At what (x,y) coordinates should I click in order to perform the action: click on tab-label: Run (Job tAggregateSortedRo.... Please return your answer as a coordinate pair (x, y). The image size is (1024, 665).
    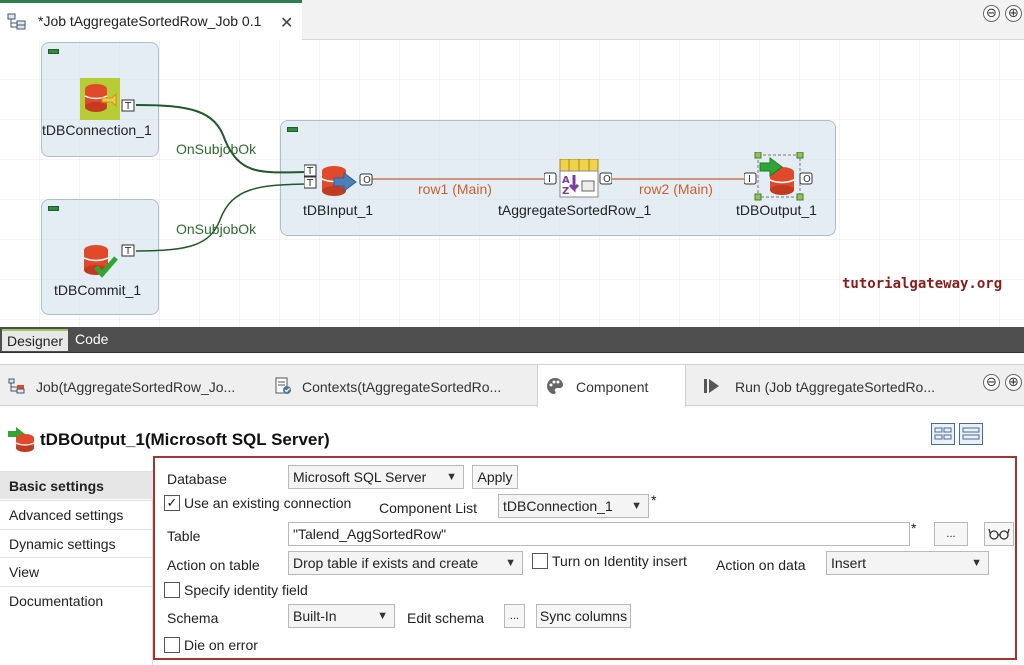
    Looking at the image, I should click on (835, 387).